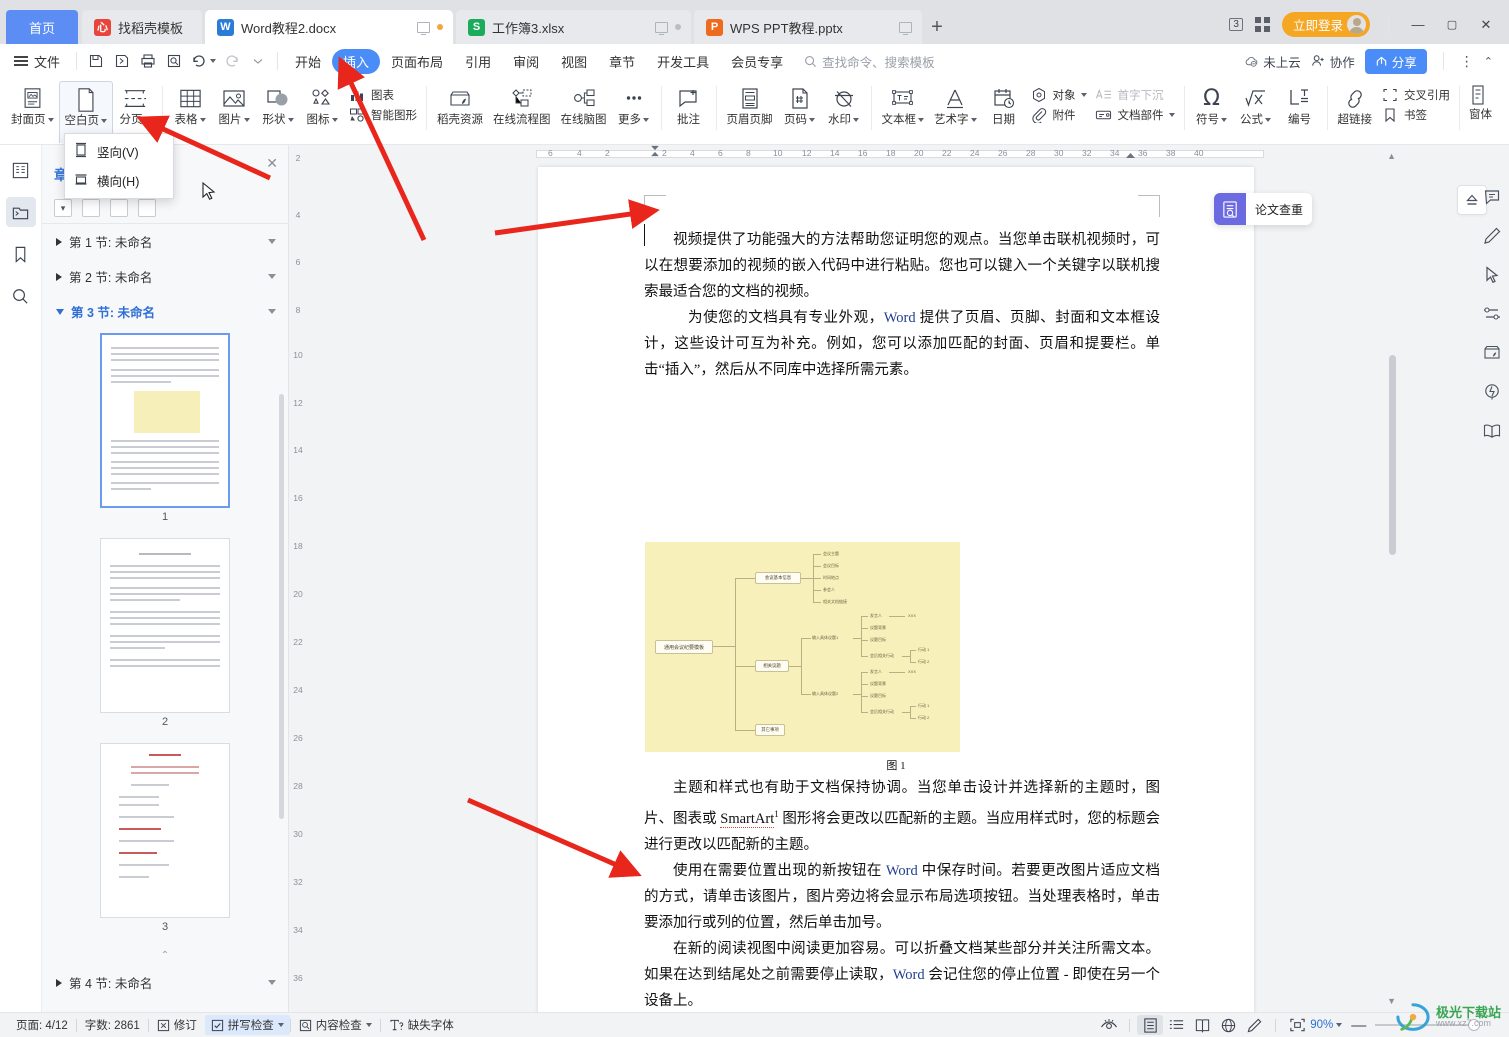  I want to click on menu-item-landscape: 横向(H), so click(119, 180).